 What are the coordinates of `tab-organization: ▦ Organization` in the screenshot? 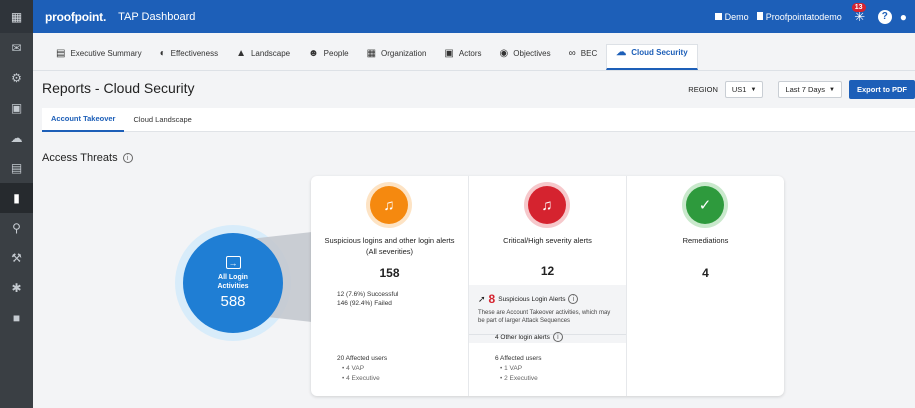 It's located at (397, 57).